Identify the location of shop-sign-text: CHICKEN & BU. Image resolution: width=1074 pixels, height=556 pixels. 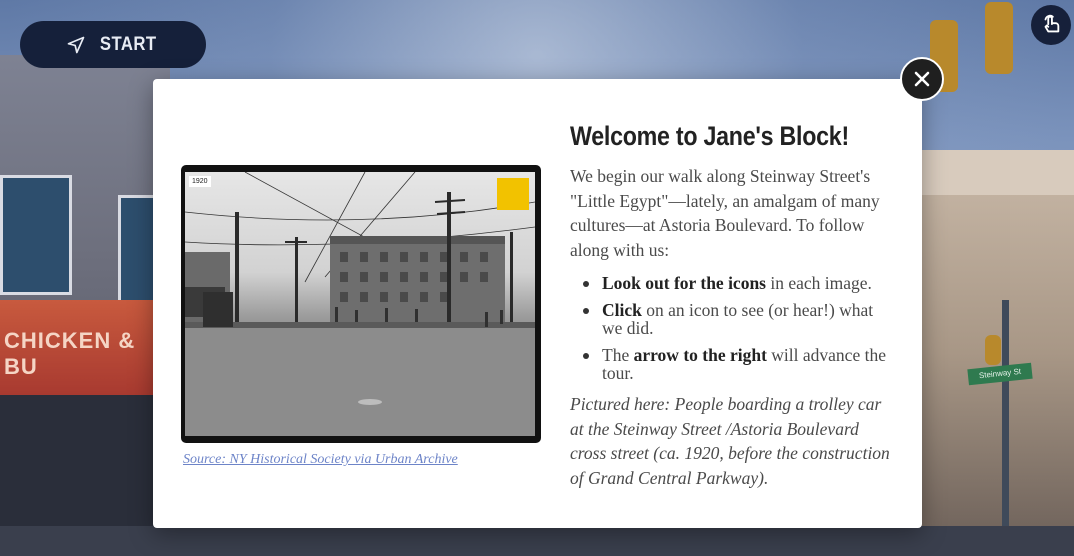
(70, 353).